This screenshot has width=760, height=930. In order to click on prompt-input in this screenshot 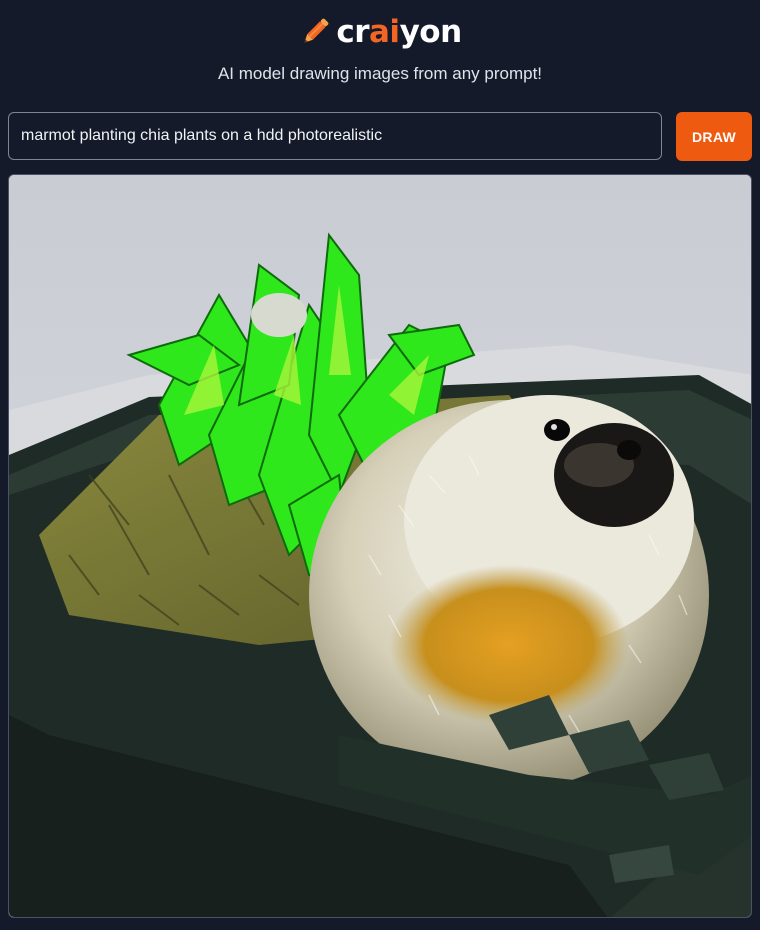, I will do `click(335, 136)`.